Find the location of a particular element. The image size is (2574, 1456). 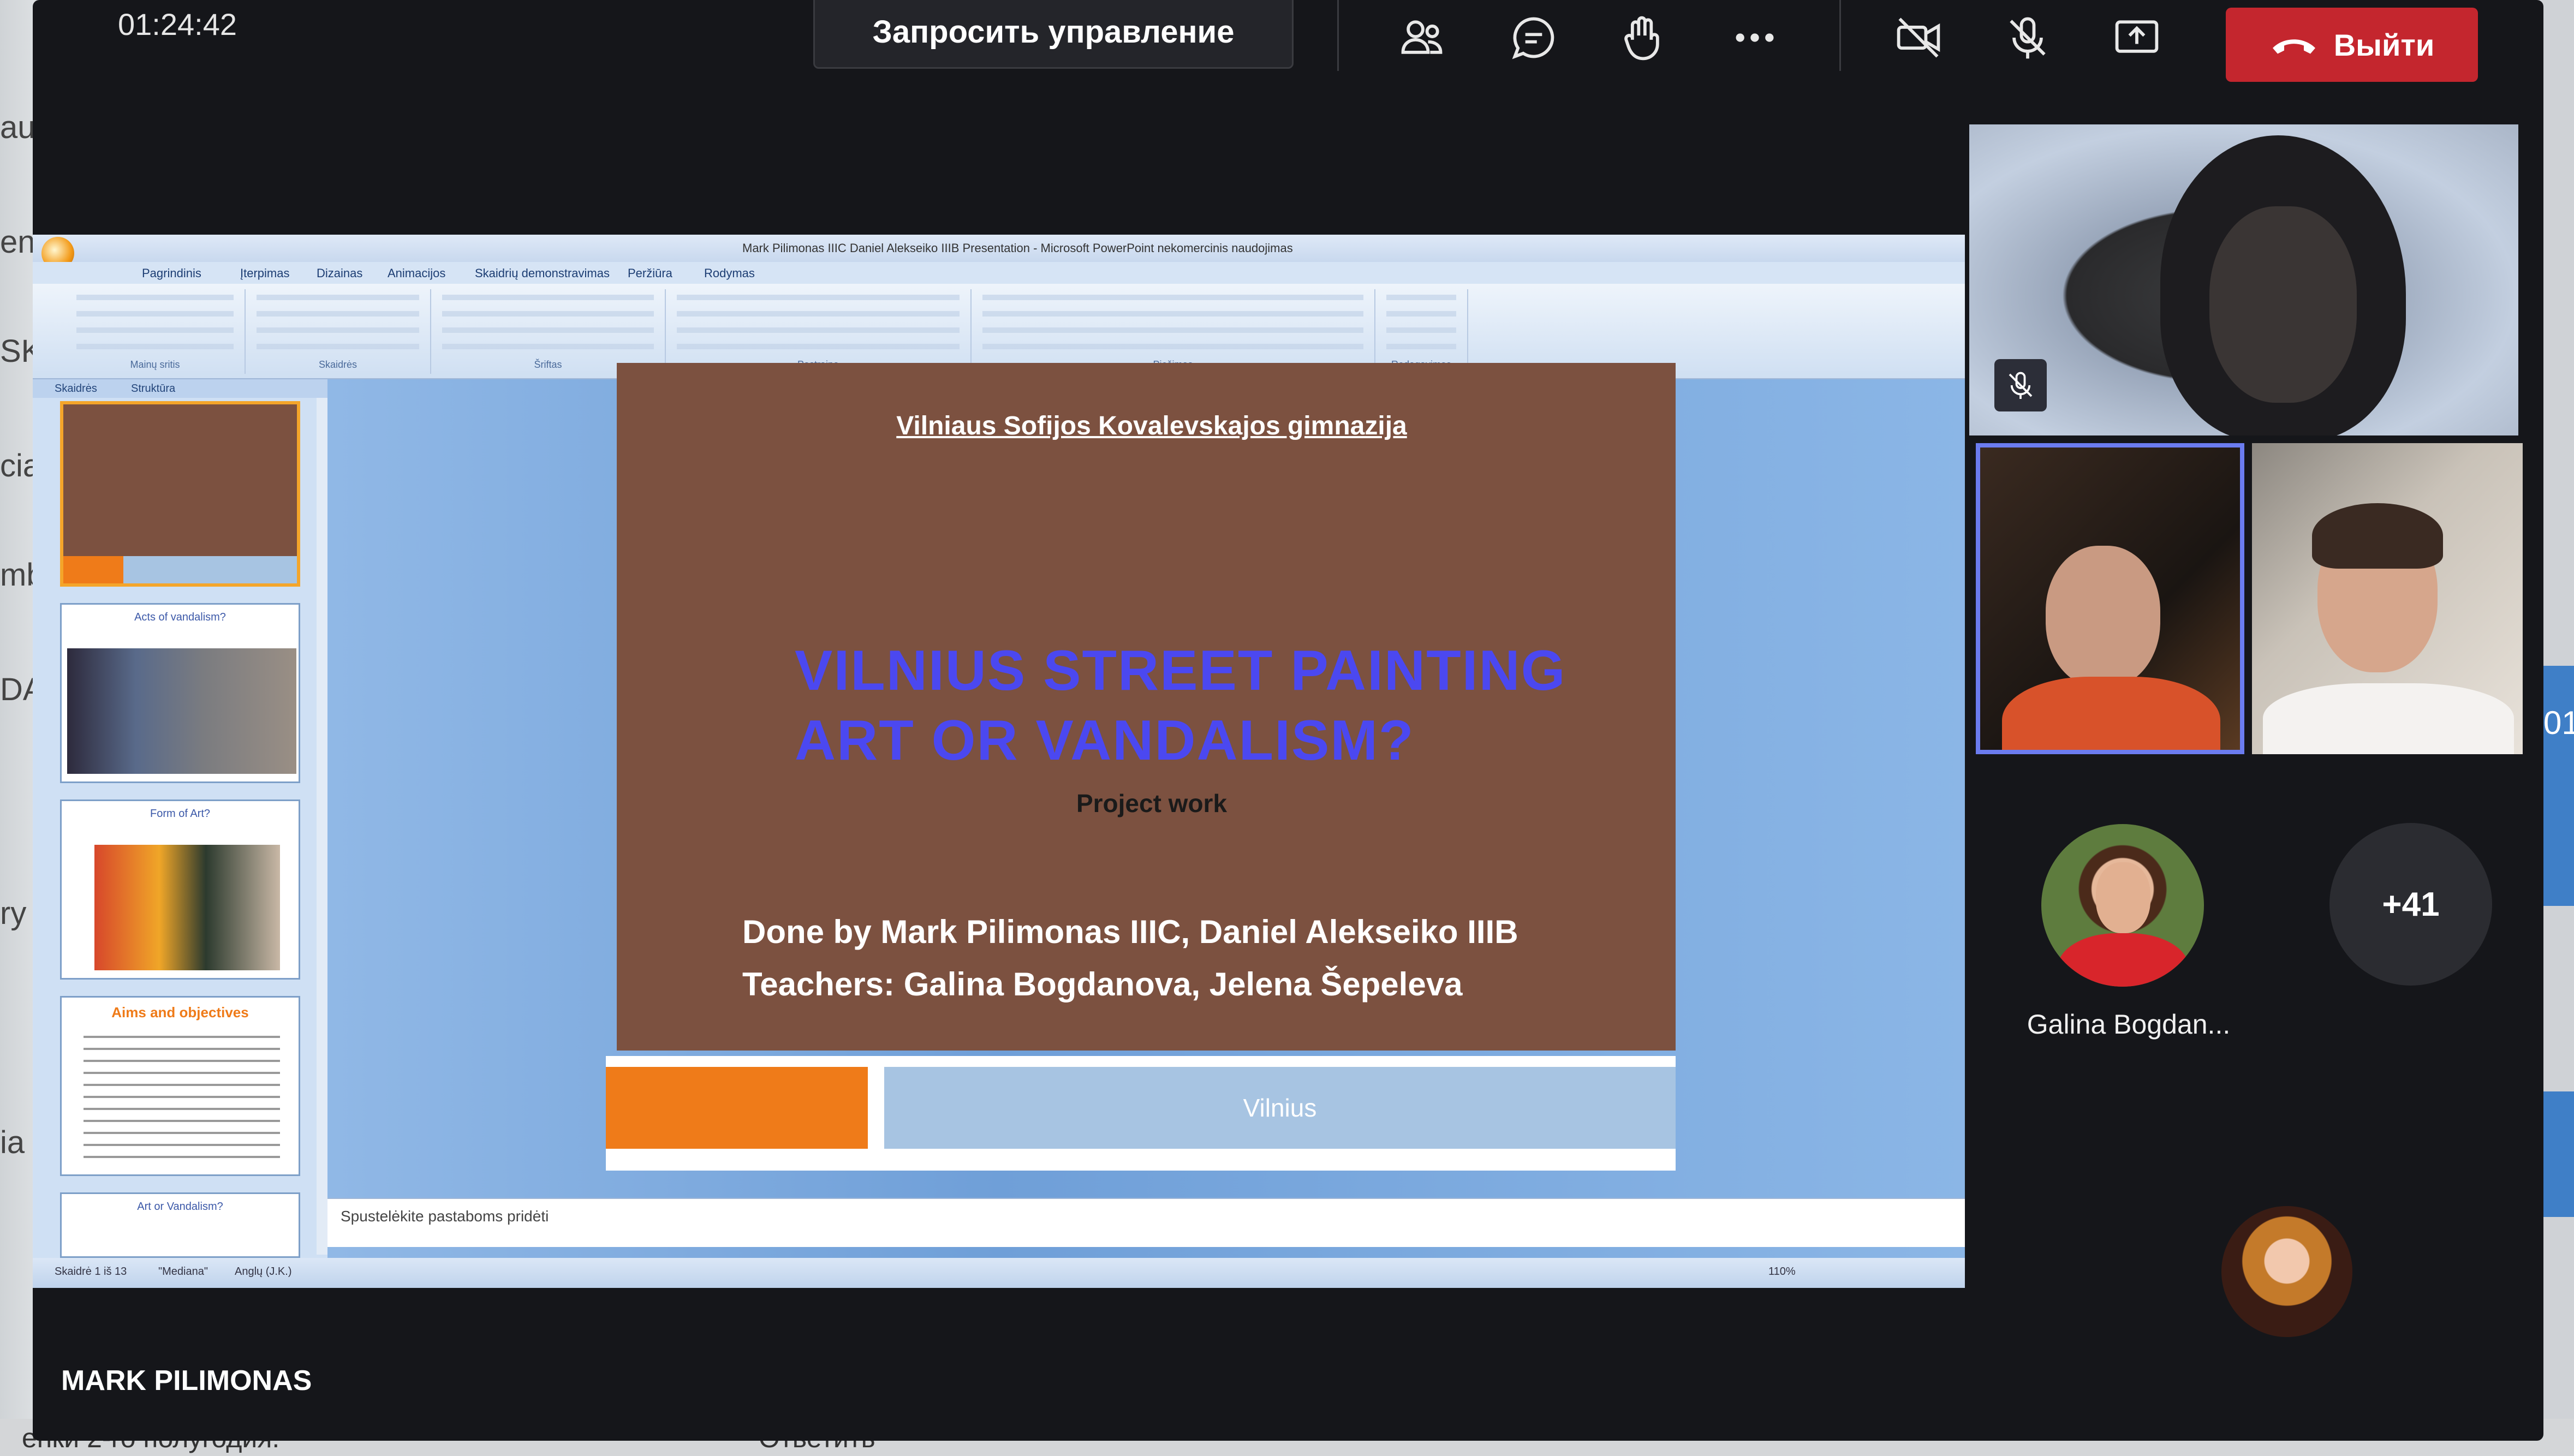

share-screen-icon is located at coordinates (2137, 38).